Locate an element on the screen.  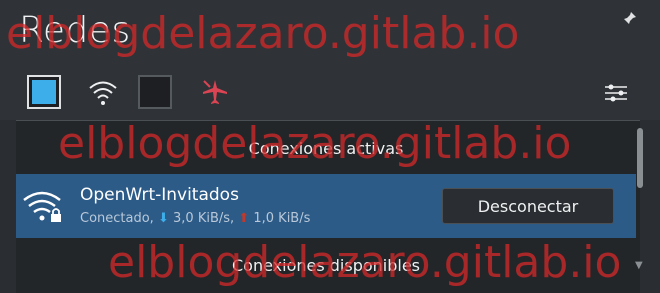
wifi-toggle-button is located at coordinates (103, 92).